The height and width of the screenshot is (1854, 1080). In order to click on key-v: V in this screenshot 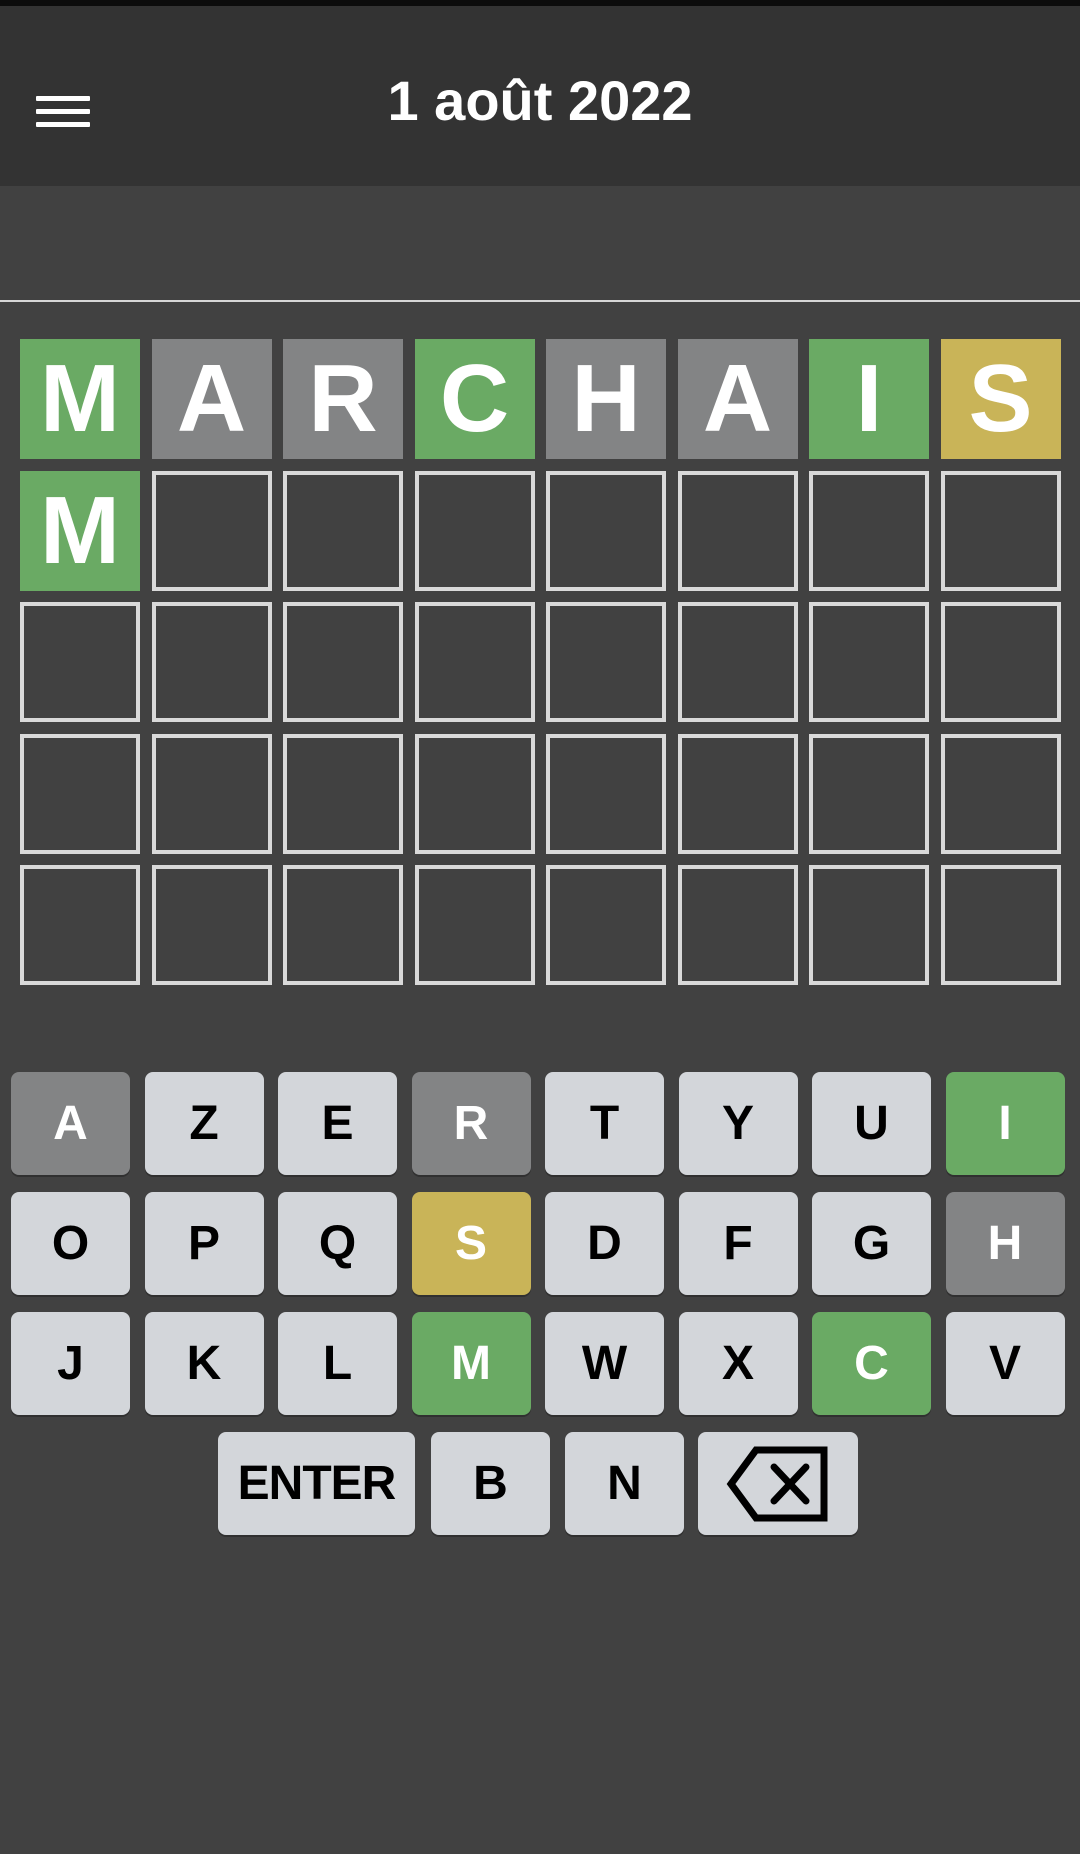, I will do `click(1005, 1363)`.